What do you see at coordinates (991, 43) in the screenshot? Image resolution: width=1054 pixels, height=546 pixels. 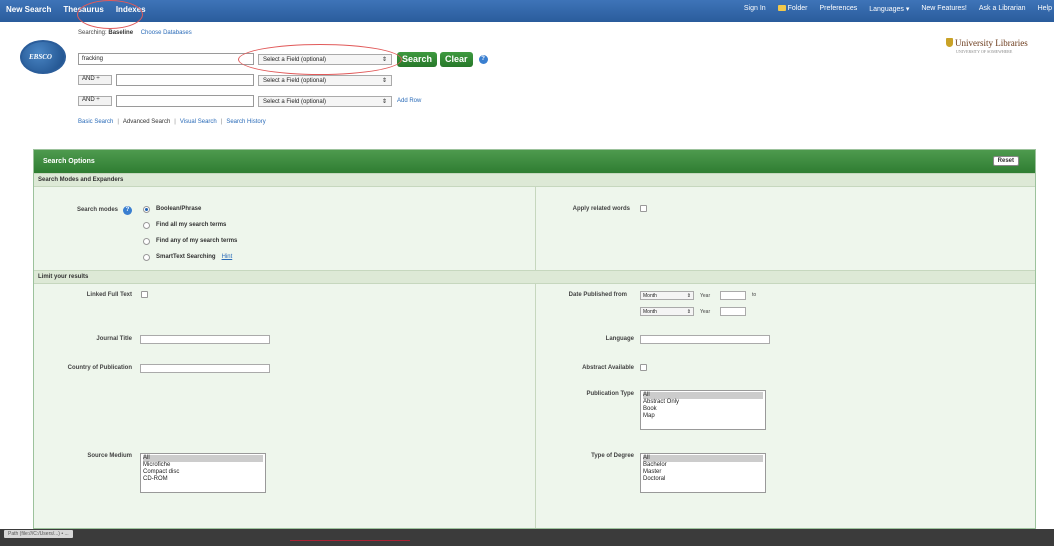 I see `university-name: University Libraries` at bounding box center [991, 43].